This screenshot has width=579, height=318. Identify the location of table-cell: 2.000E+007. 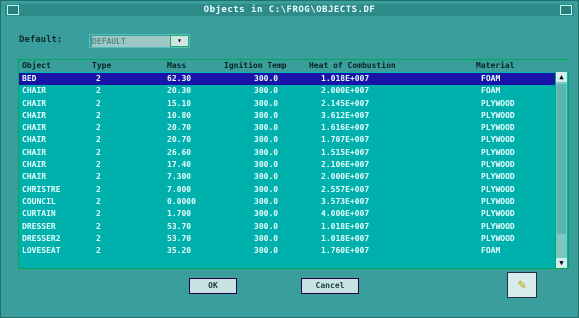
(345, 91).